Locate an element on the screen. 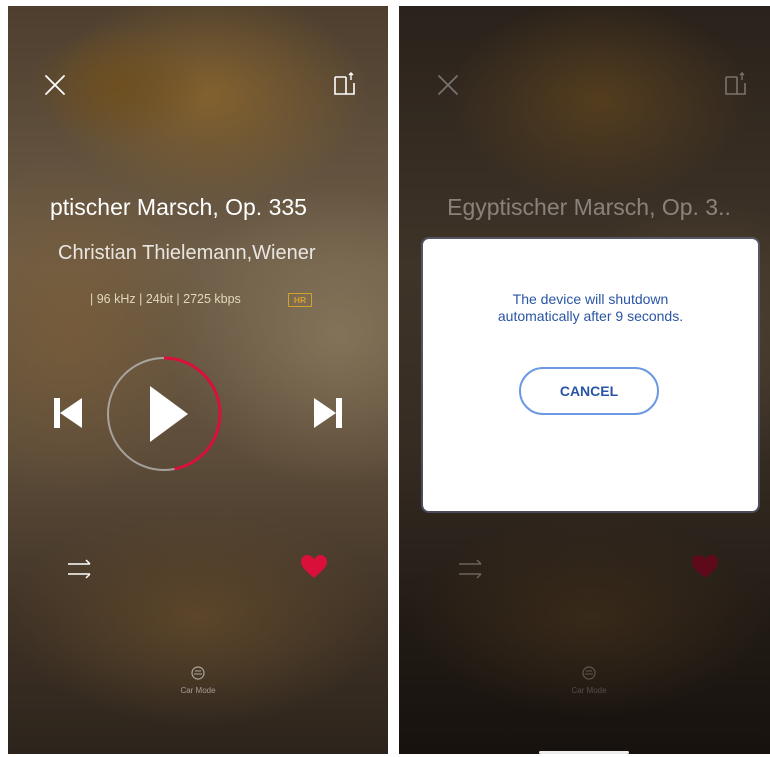 The width and height of the screenshot is (770, 757). artist-name: Christian Thielemann,Wiener is located at coordinates (187, 253).